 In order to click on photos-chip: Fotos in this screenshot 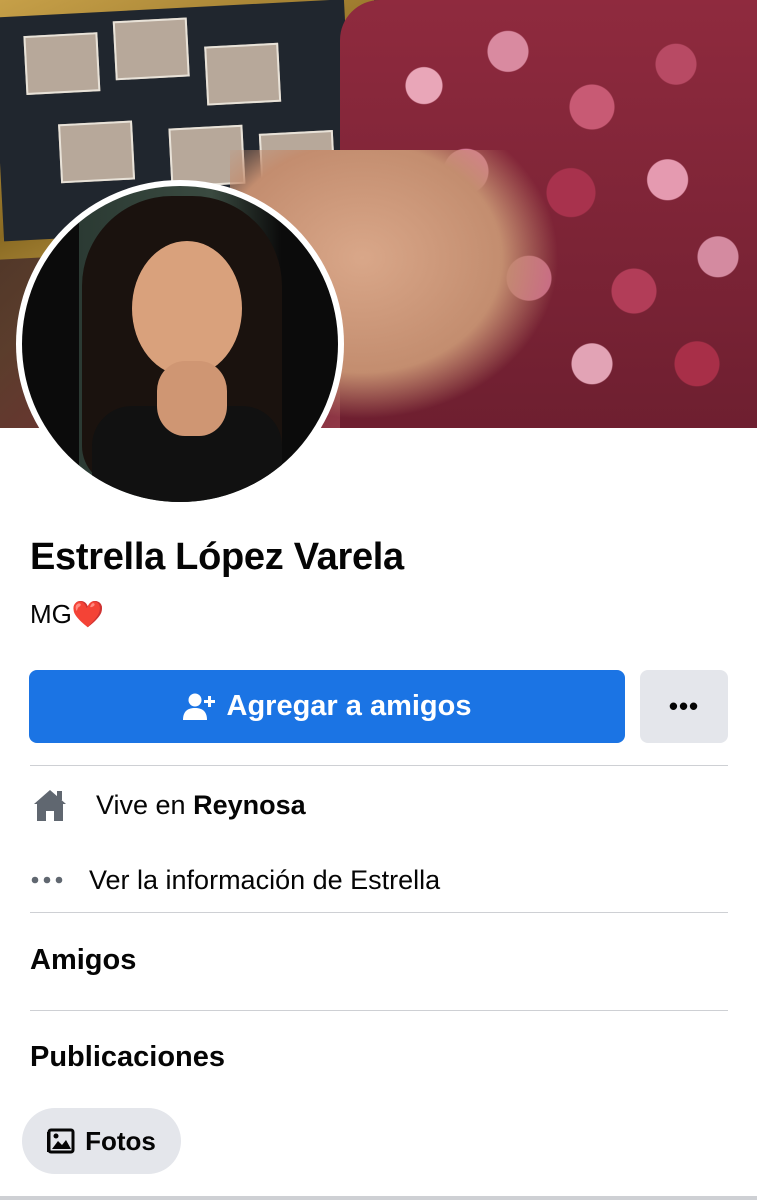, I will do `click(101, 1141)`.